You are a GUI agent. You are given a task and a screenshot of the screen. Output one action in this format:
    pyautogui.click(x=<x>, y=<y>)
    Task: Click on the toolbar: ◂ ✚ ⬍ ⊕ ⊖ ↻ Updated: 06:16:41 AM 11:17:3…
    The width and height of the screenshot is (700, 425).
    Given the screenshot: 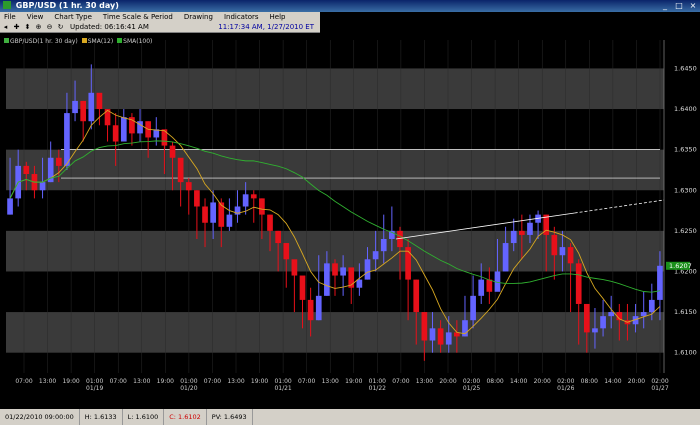 What is the action you would take?
    pyautogui.click(x=160, y=27)
    